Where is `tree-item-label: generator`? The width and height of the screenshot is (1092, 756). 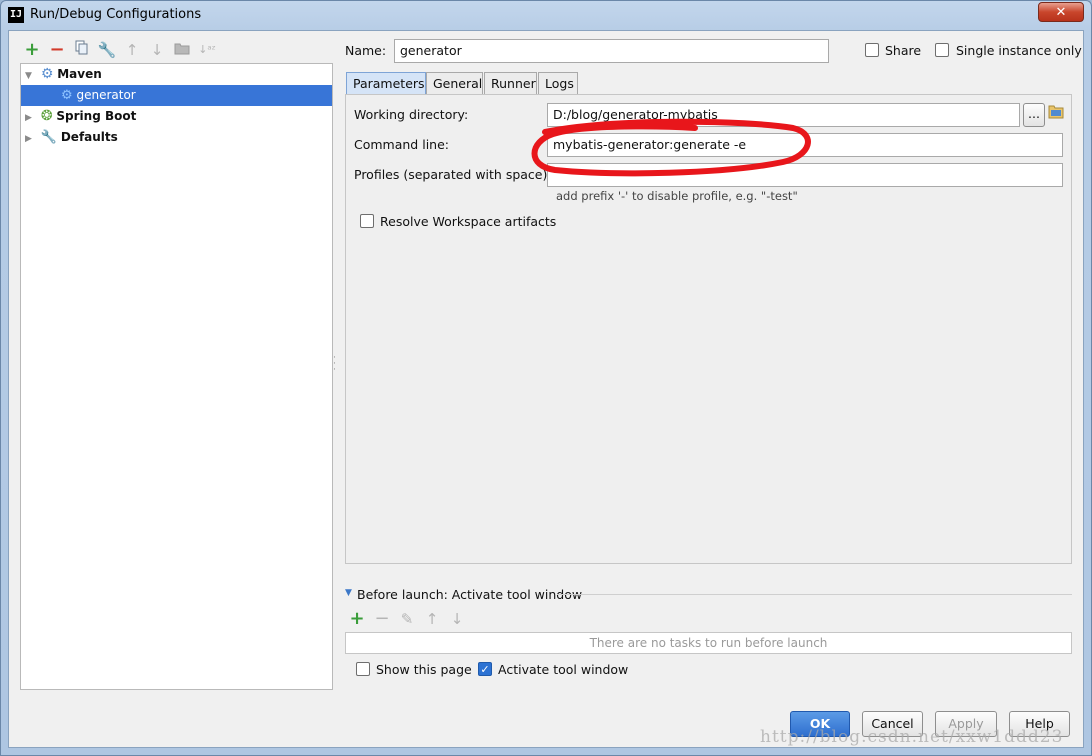
tree-item-label: generator is located at coordinates (106, 95).